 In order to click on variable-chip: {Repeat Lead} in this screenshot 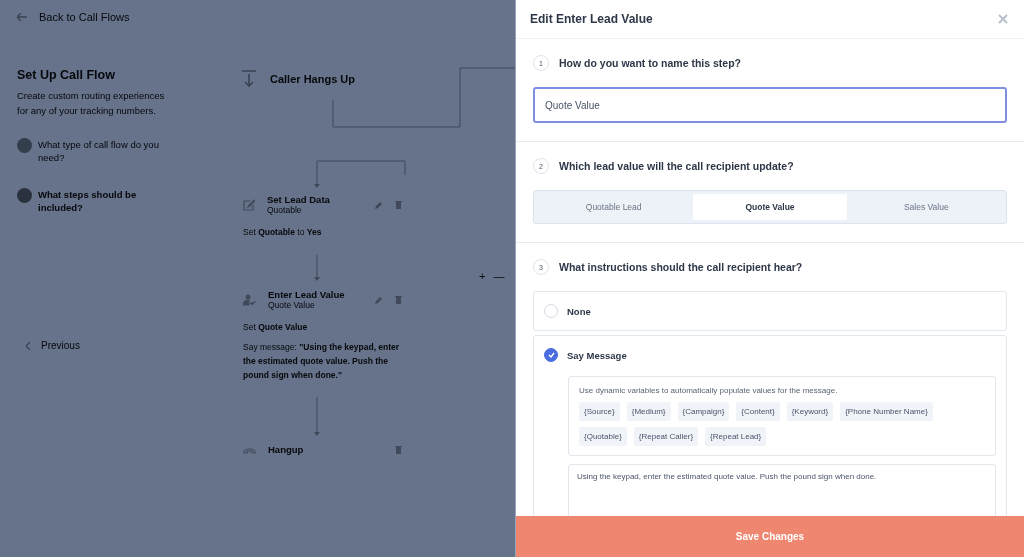, I will do `click(736, 436)`.